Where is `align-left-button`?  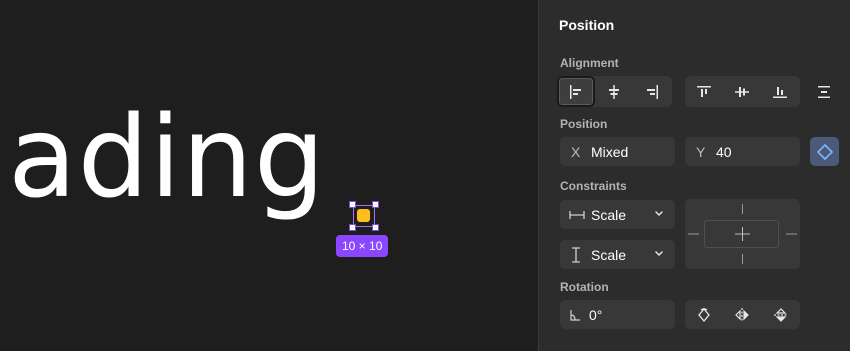
align-left-button is located at coordinates (576, 91).